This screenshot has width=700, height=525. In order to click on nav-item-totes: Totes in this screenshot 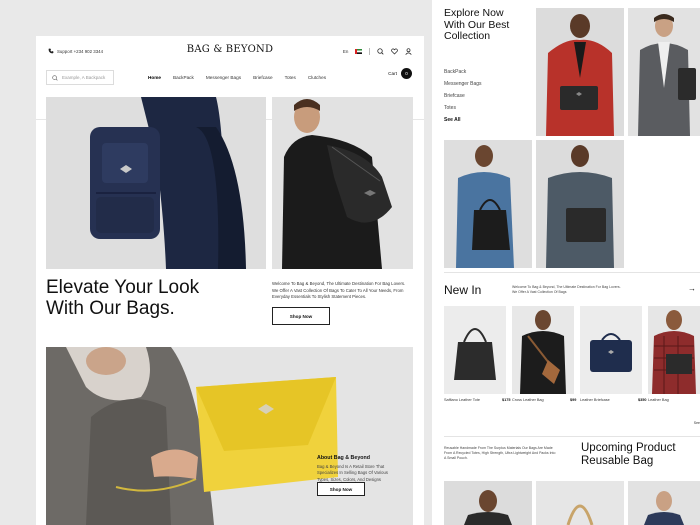, I will do `click(290, 77)`.